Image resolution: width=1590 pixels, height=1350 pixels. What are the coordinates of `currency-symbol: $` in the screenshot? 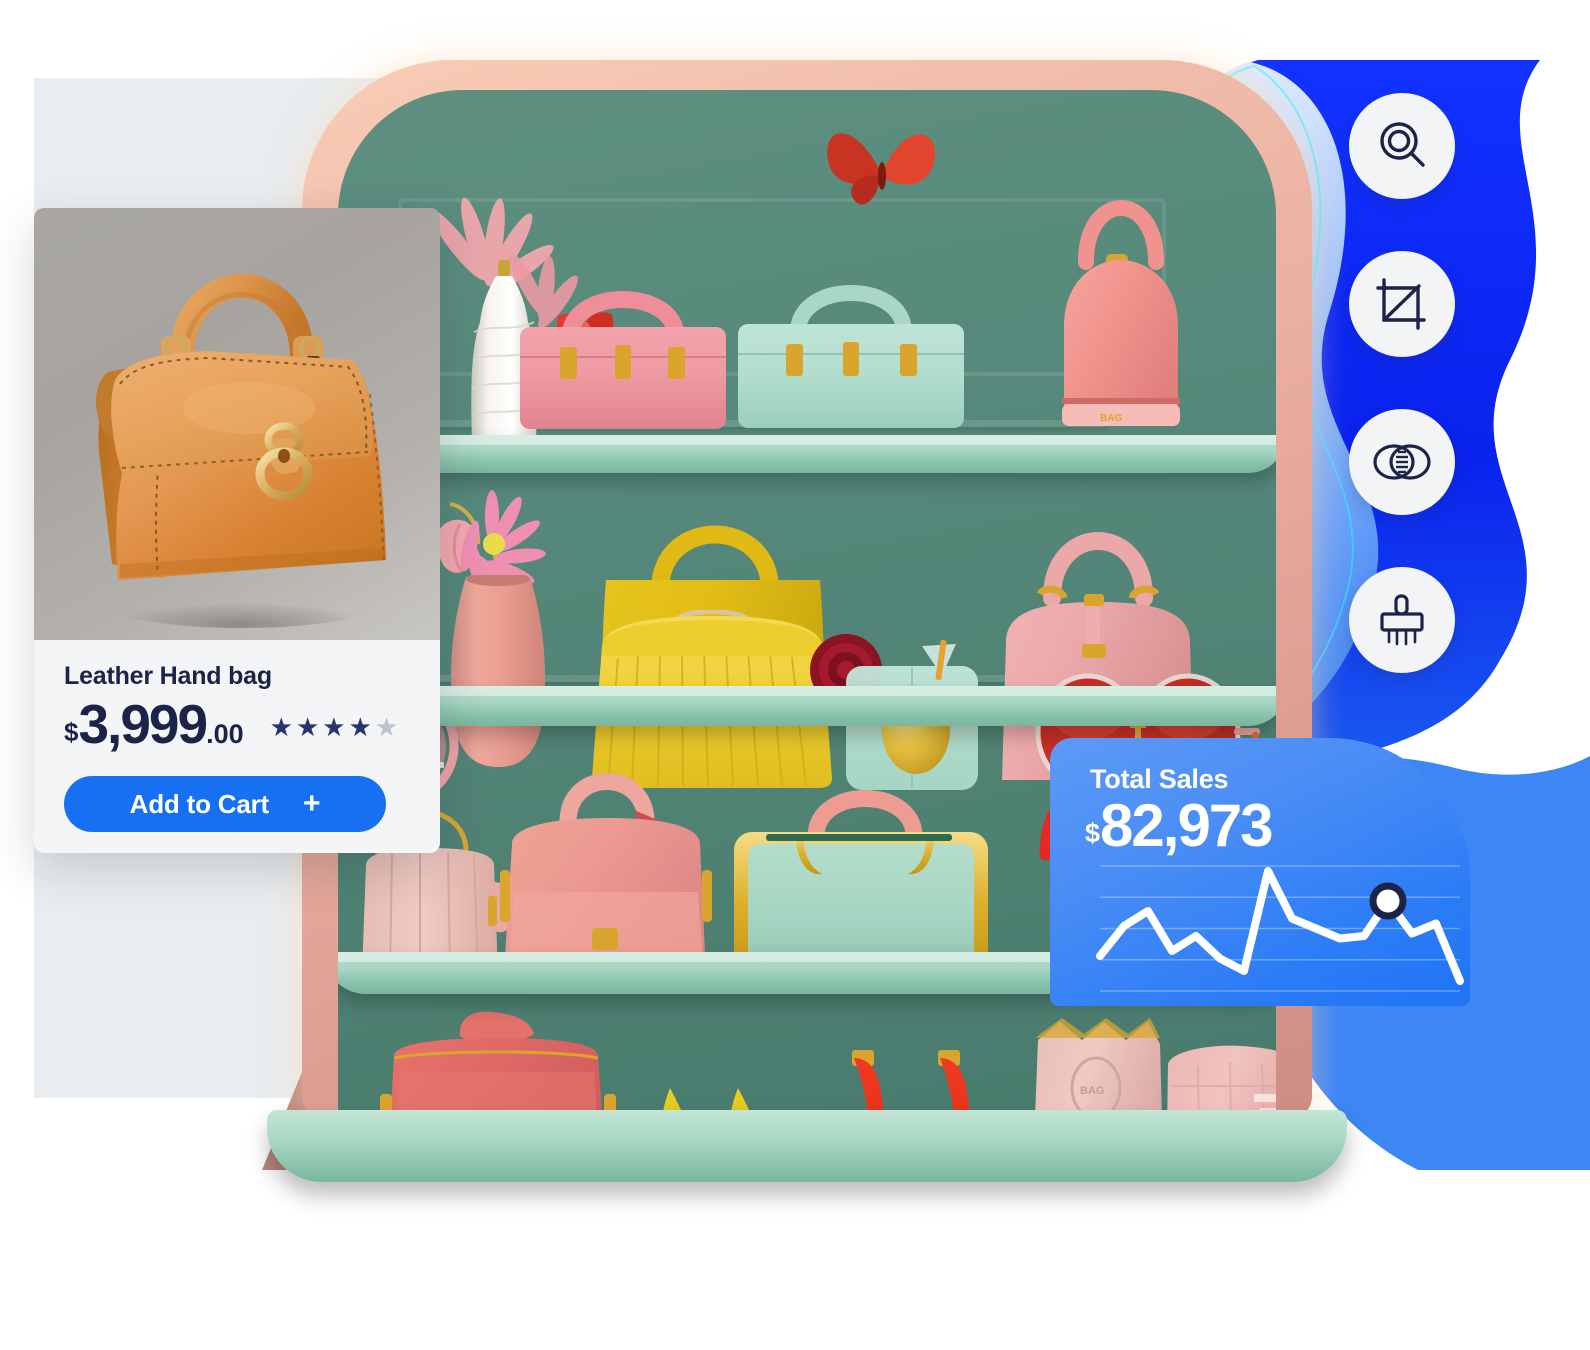 It's located at (71, 732).